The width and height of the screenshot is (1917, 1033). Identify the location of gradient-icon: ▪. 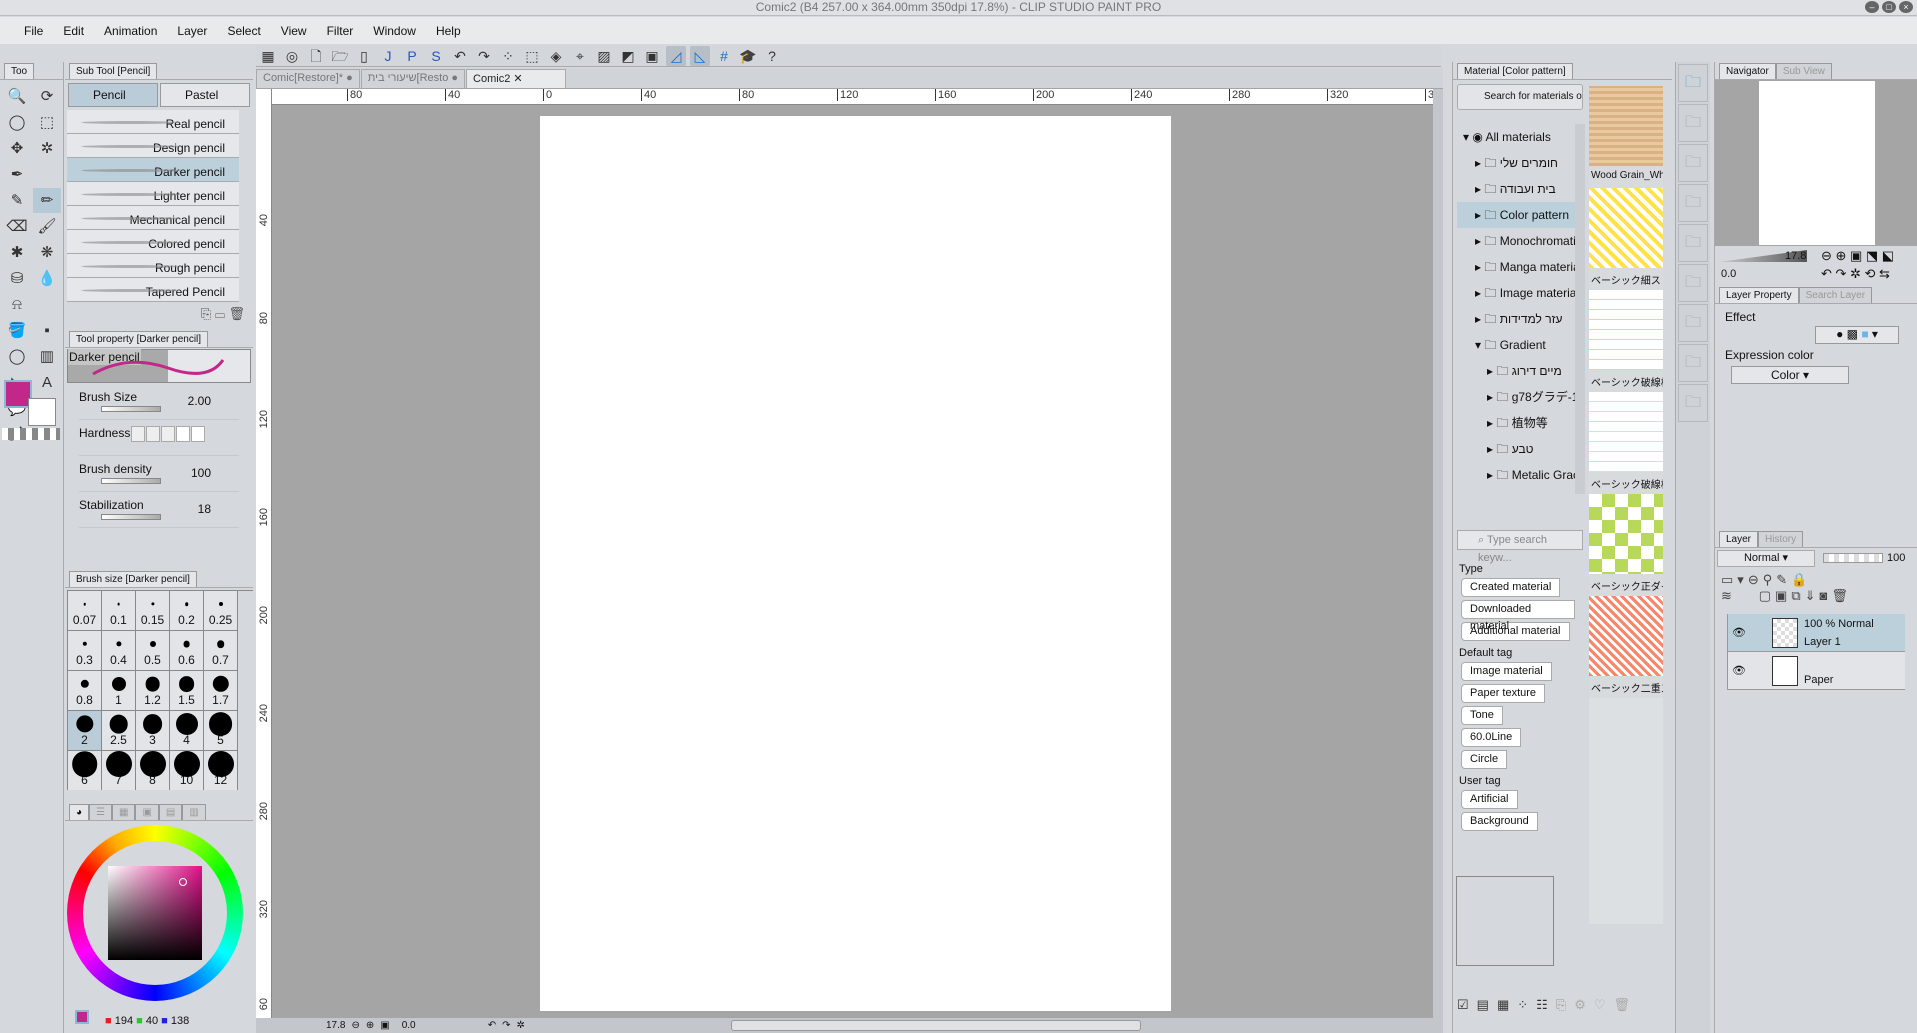
(47, 330).